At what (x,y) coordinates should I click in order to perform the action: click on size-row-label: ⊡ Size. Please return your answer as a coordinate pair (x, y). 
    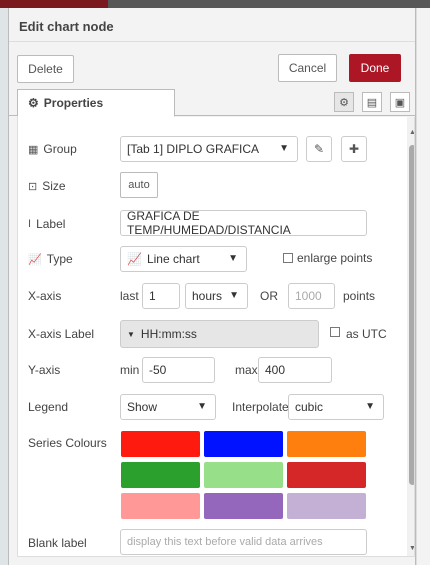
    Looking at the image, I should click on (47, 186).